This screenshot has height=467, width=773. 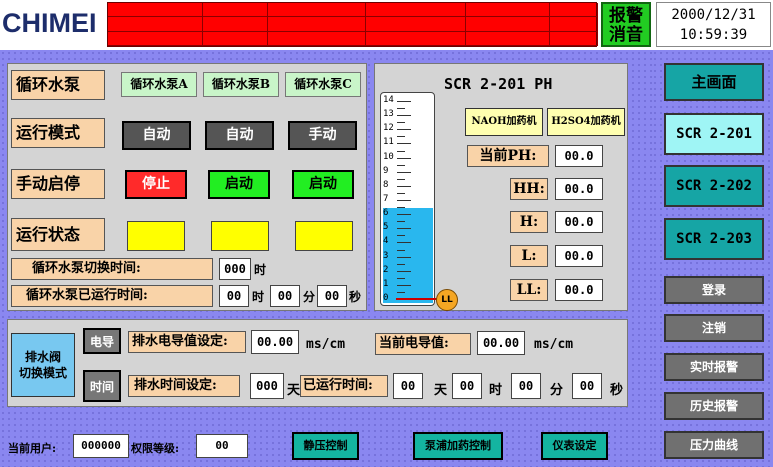 What do you see at coordinates (529, 290) in the screenshot?
I see `ll-label: LL:` at bounding box center [529, 290].